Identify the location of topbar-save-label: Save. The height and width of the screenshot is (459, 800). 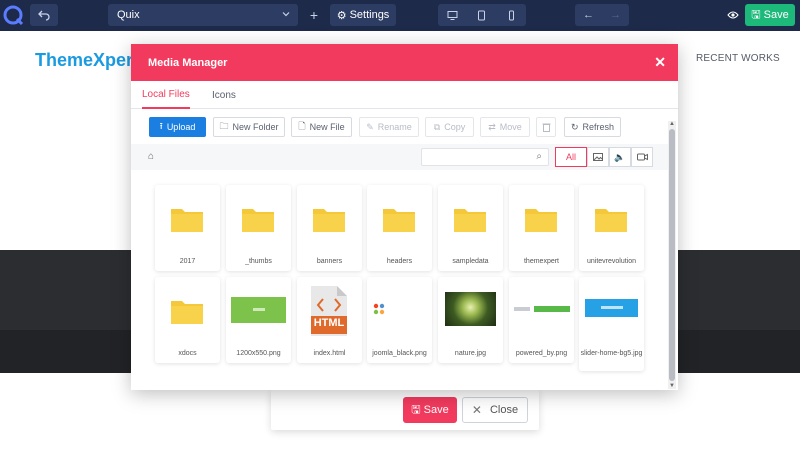
(776, 15).